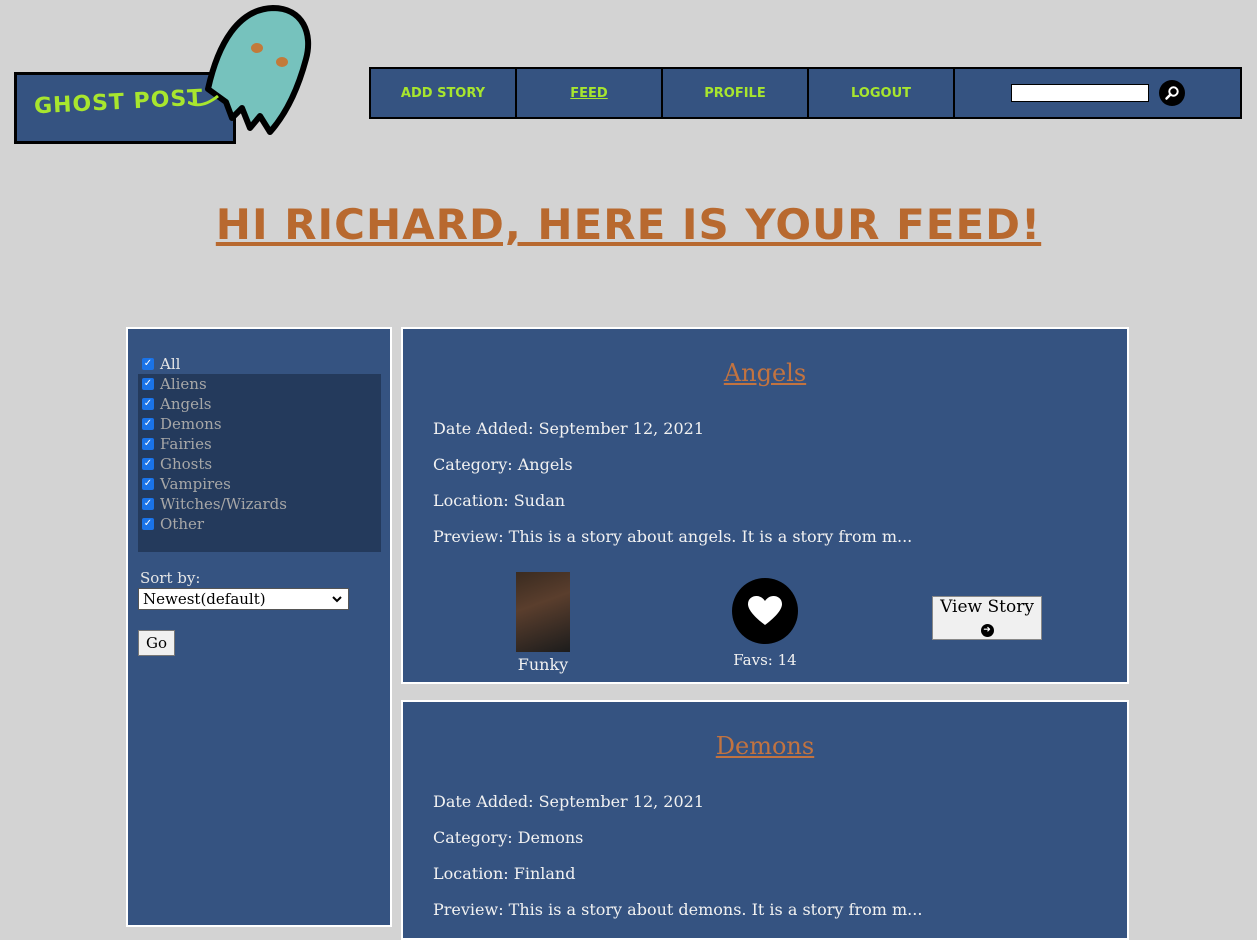 Image resolution: width=1257 pixels, height=940 pixels. Describe the element at coordinates (443, 93) in the screenshot. I see `nav-add-story: ADD STORY` at that location.